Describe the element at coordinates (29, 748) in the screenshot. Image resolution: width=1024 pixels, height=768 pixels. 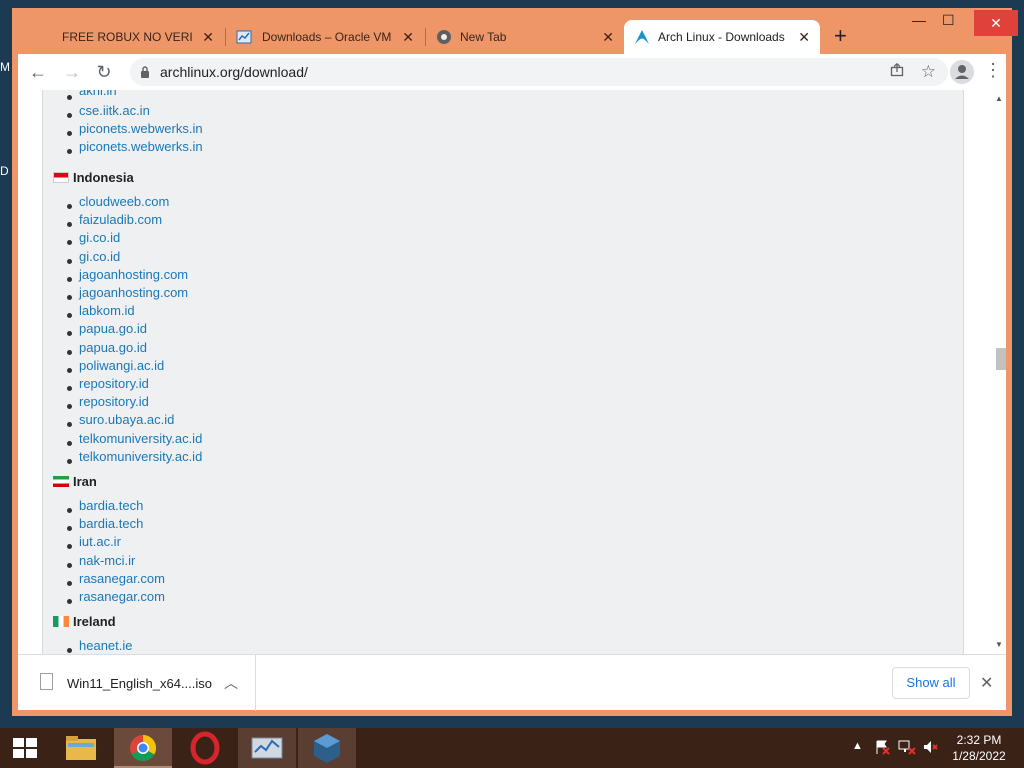
I see `start-button` at that location.